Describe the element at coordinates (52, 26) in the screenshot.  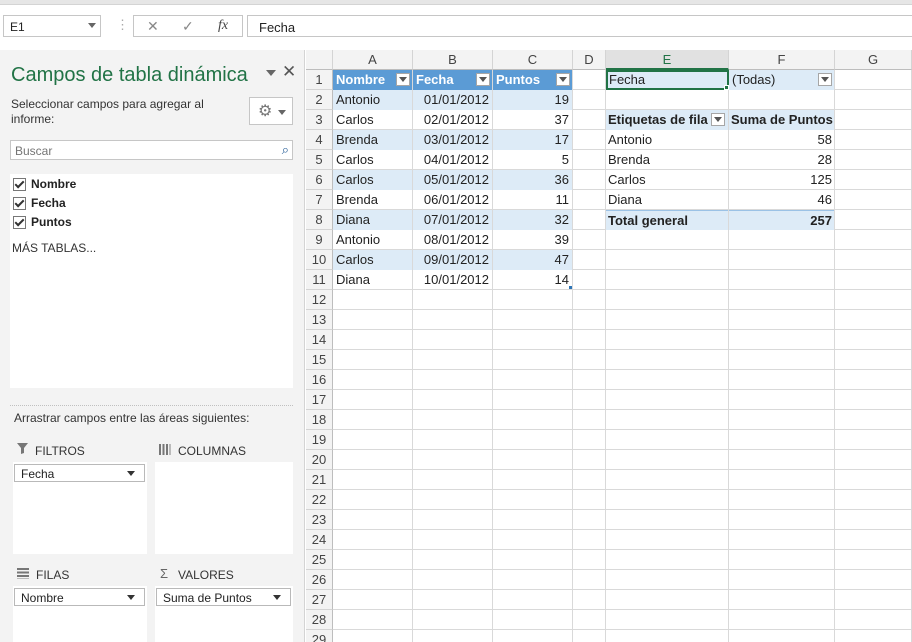
I see `name-box: E1` at that location.